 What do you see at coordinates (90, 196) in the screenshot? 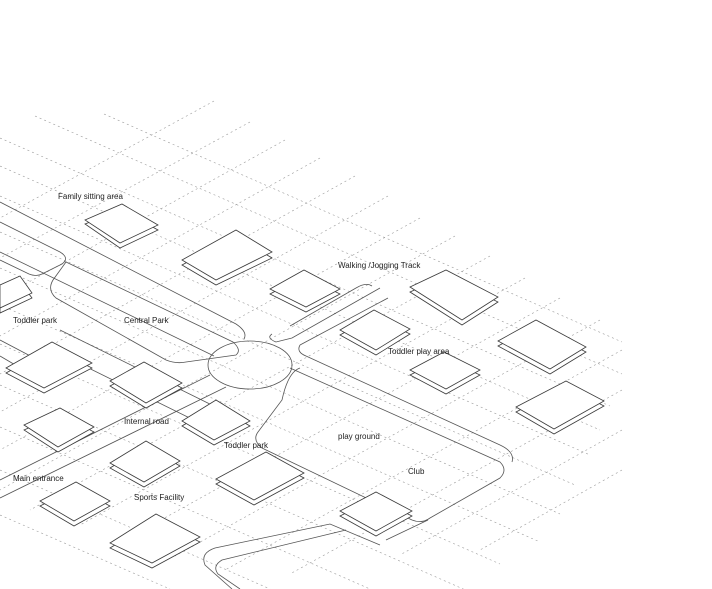
I see `label-family-sitting-area: Family sitting area` at bounding box center [90, 196].